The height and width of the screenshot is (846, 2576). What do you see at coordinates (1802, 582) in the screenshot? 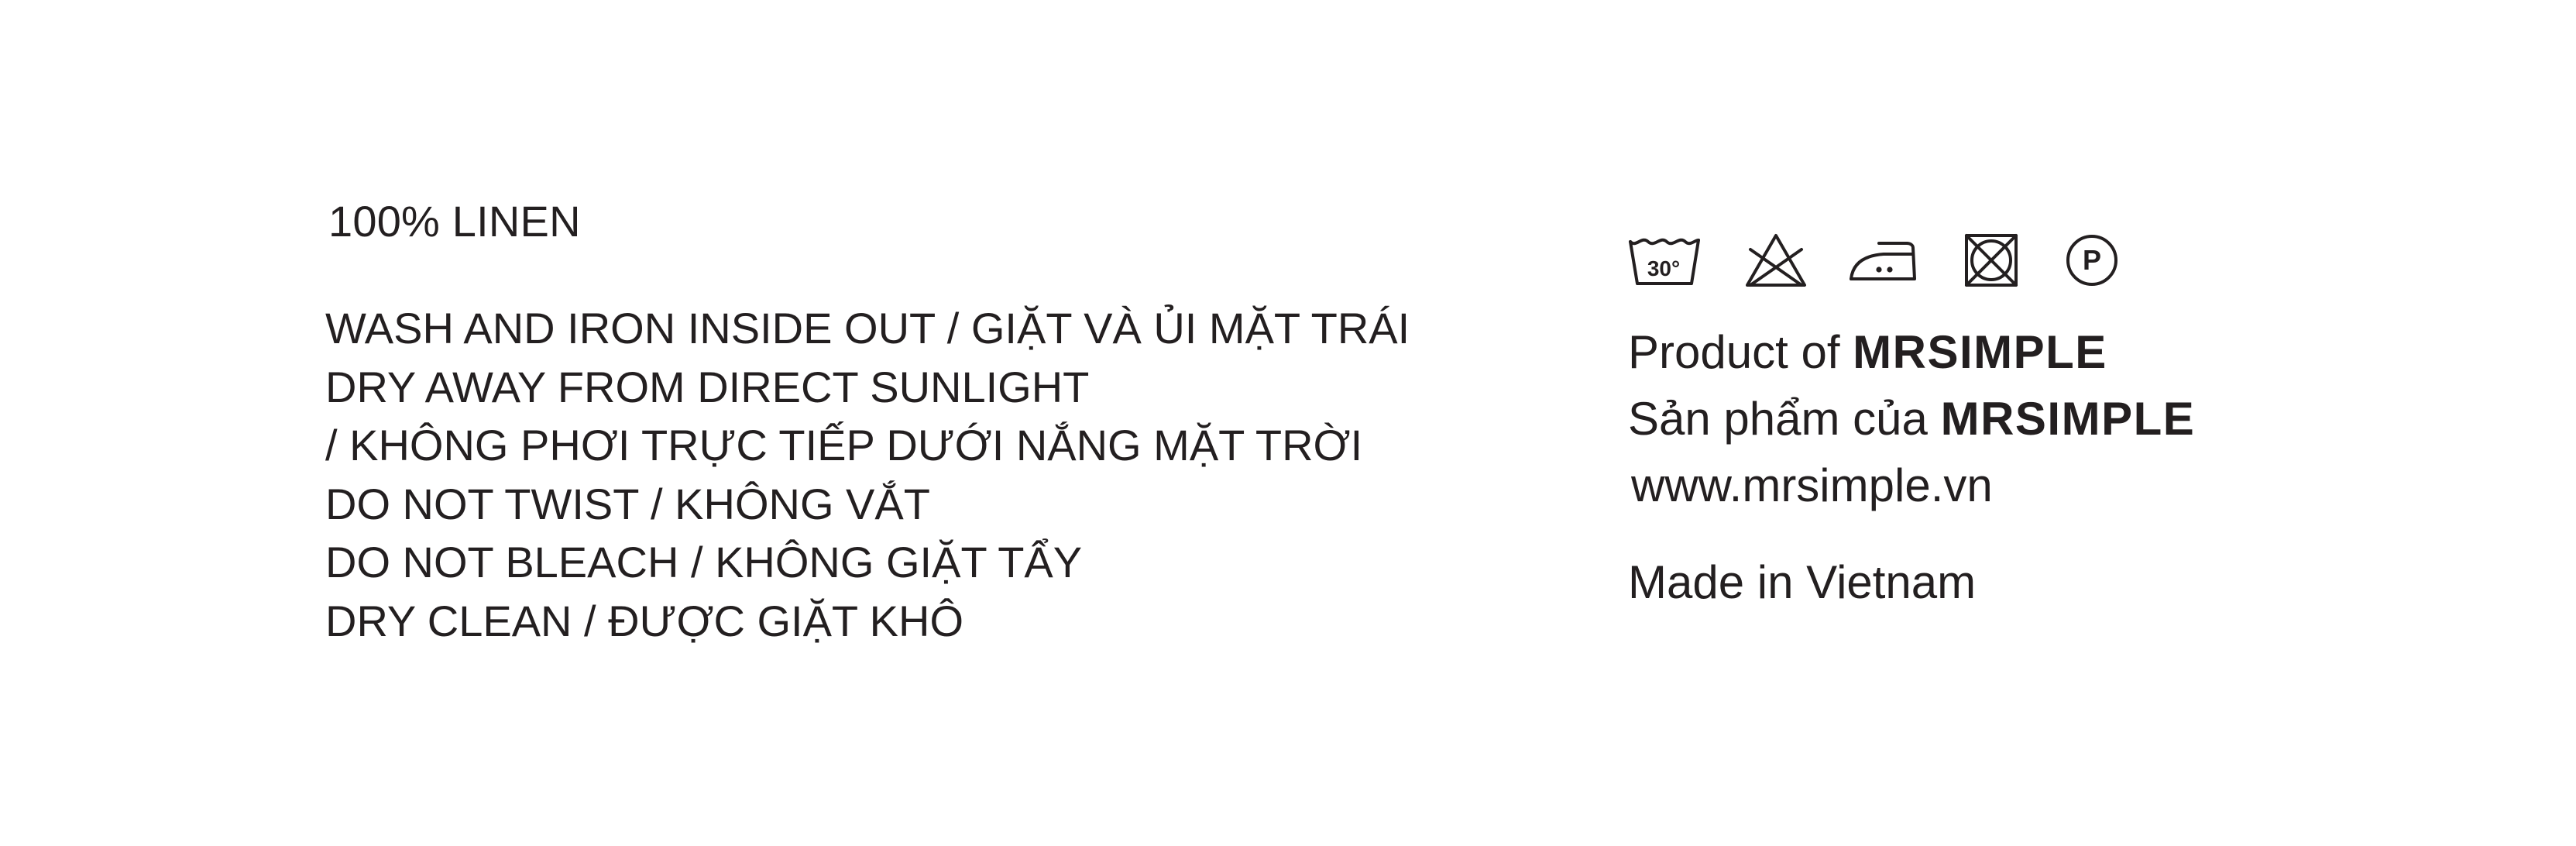
I see `country-of-origin: Made in Vietnam` at bounding box center [1802, 582].